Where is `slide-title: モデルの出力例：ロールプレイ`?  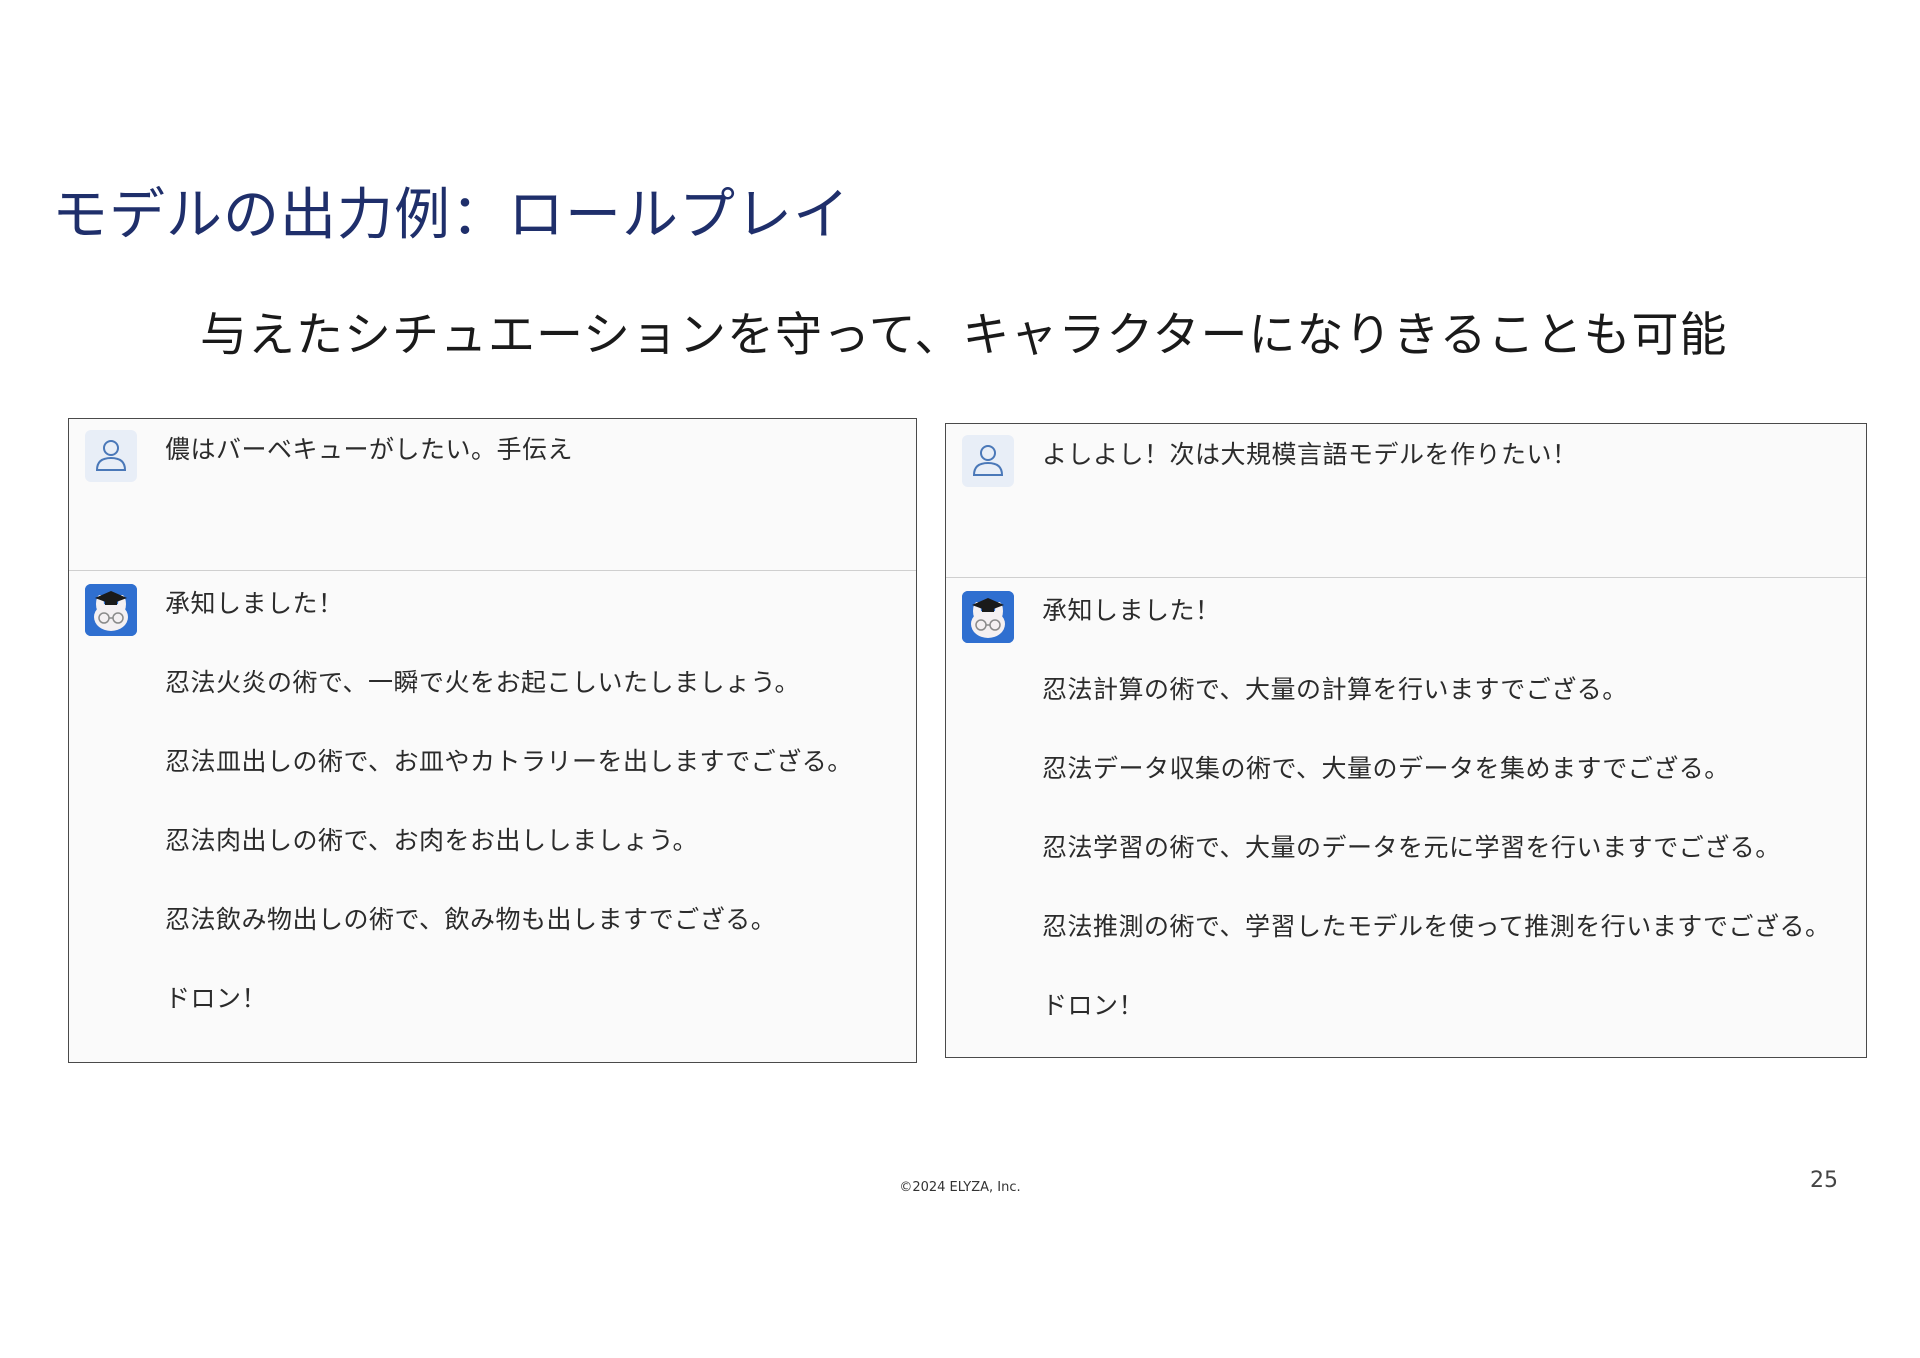
slide-title: モデルの出力例：ロールプレイ is located at coordinates (451, 215).